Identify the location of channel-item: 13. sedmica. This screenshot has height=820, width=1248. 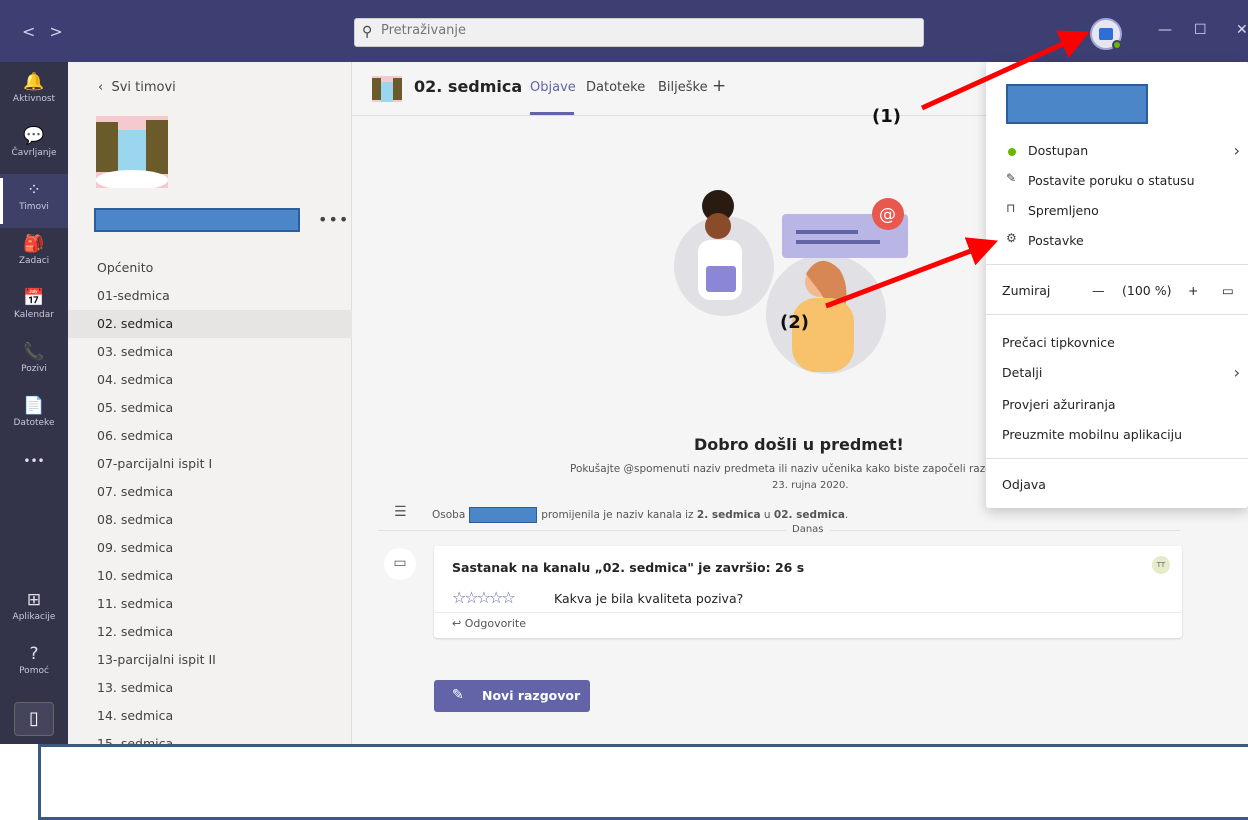
(210, 688).